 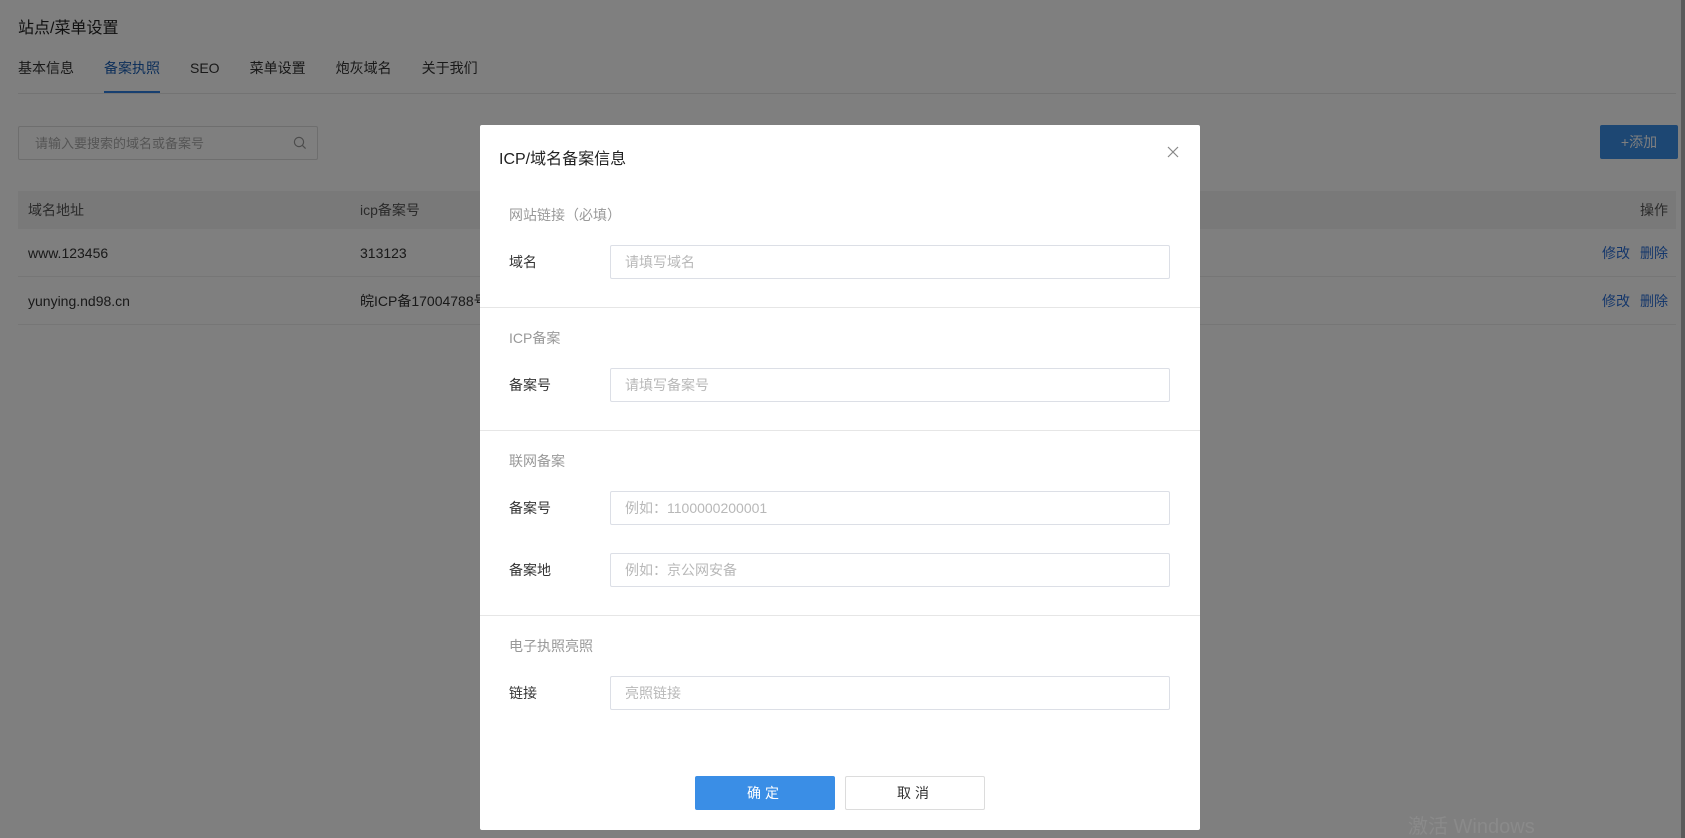 What do you see at coordinates (537, 461) in the screenshot?
I see `section-title-network: 联网备案` at bounding box center [537, 461].